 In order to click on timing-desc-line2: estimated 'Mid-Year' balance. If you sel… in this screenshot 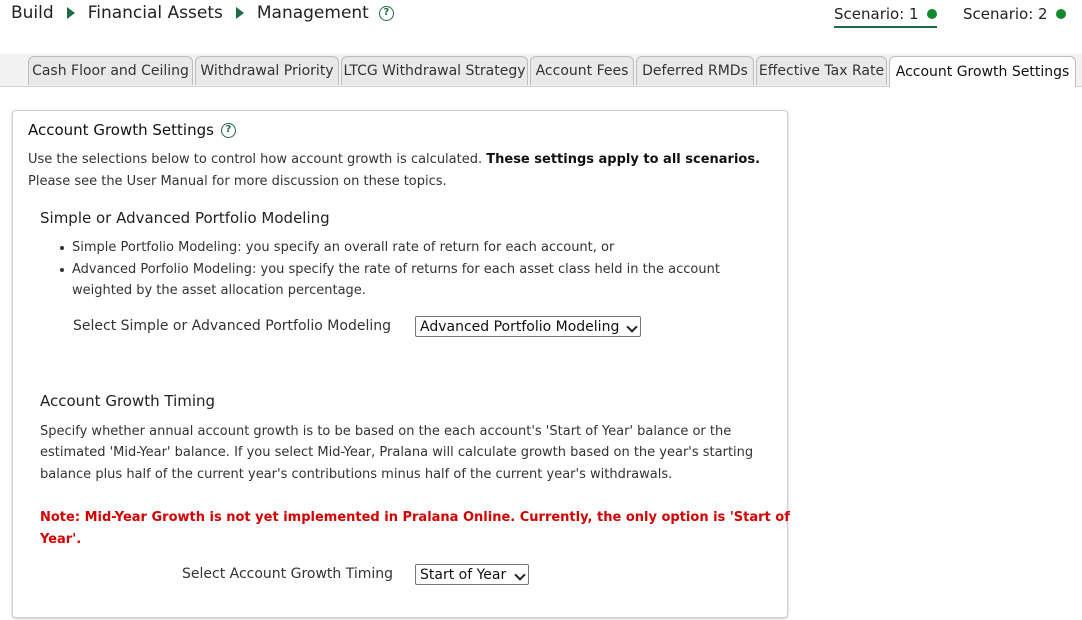, I will do `click(397, 452)`.